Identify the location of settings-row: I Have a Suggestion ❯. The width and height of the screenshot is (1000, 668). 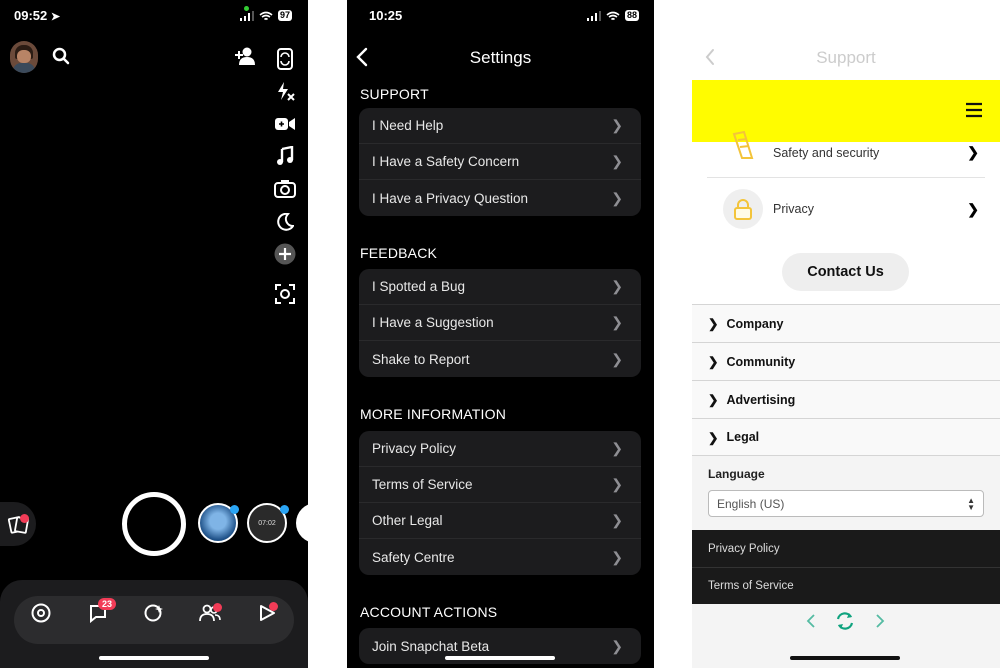
(500, 323).